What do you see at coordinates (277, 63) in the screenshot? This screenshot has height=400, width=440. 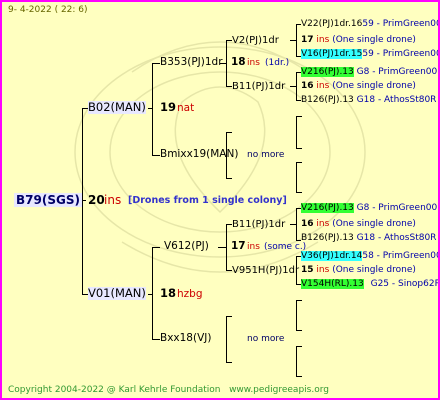 I see `gen2-note: (1dr.)` at bounding box center [277, 63].